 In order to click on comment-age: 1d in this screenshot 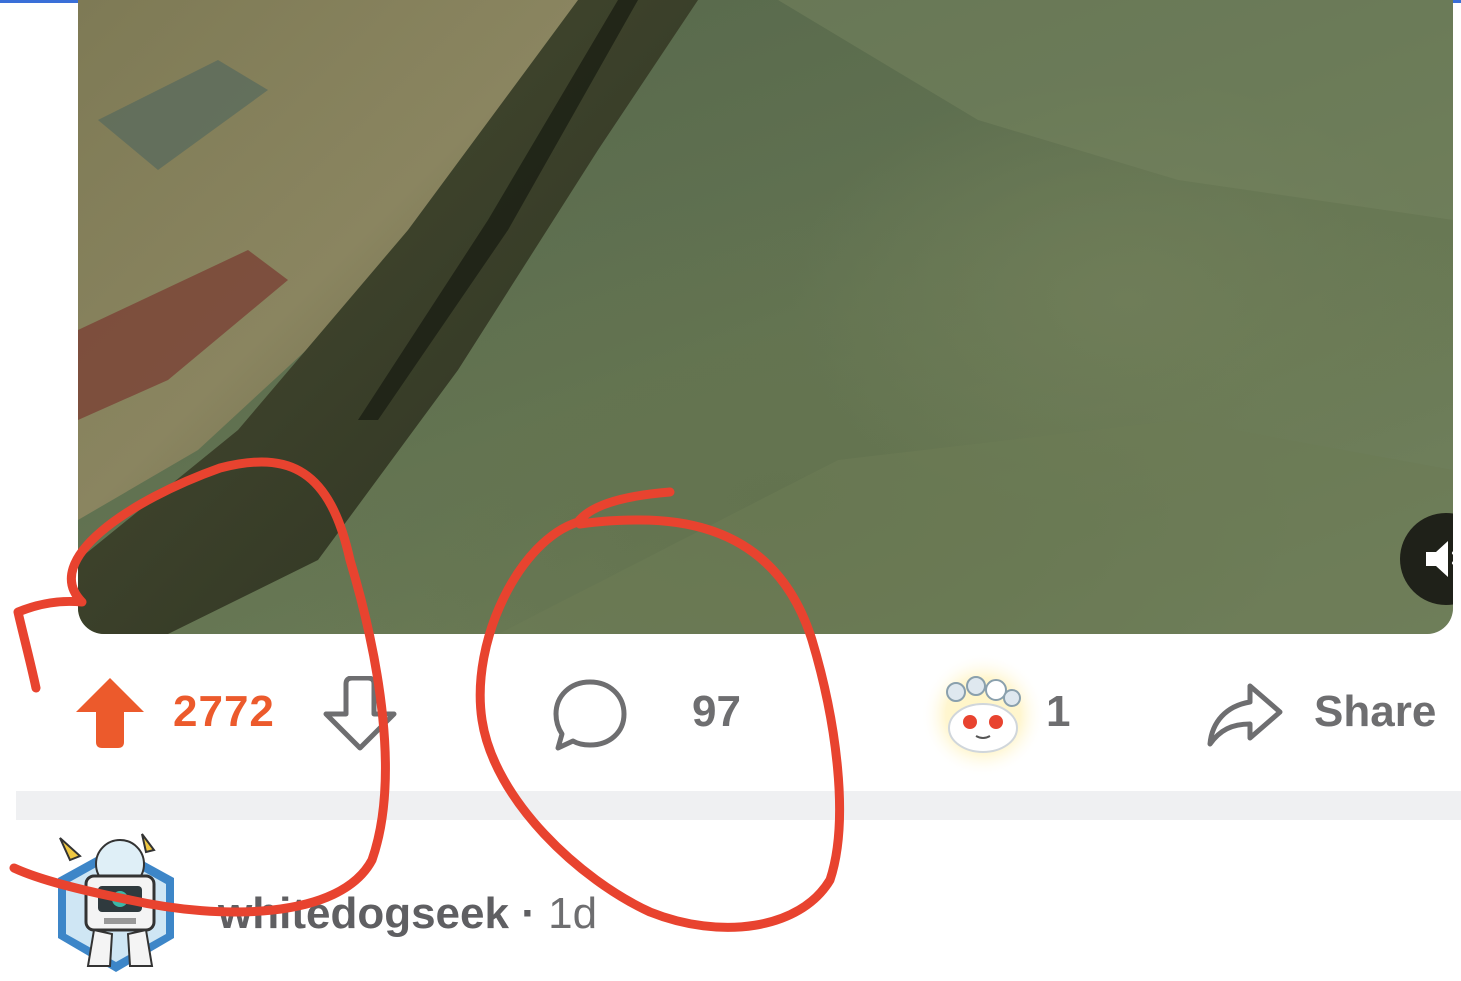, I will do `click(573, 913)`.